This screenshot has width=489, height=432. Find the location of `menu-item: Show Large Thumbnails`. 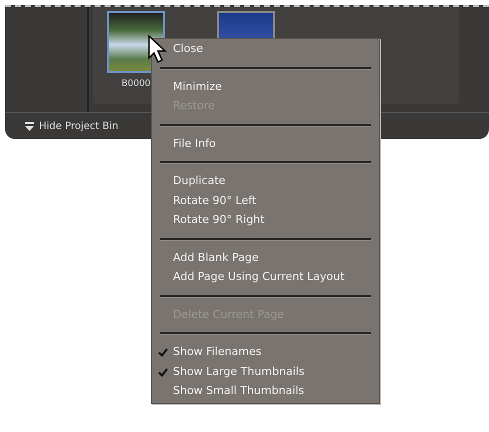

menu-item: Show Large Thumbnails is located at coordinates (265, 371).